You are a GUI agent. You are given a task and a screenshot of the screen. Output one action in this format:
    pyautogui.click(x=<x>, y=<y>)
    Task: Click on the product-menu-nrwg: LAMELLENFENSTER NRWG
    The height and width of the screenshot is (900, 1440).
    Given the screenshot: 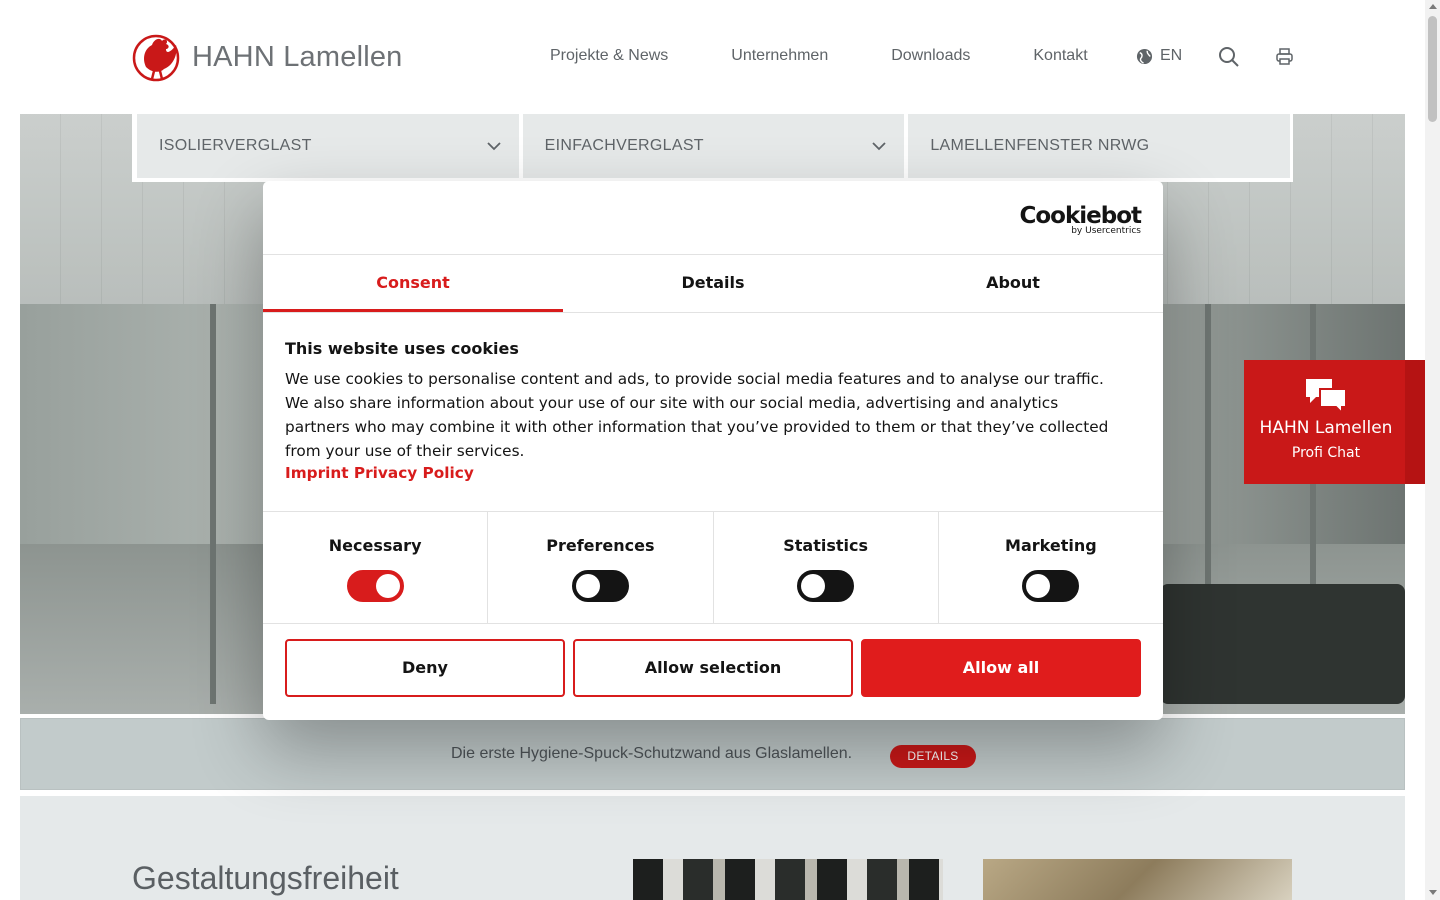 What is the action you would take?
    pyautogui.click(x=1099, y=146)
    